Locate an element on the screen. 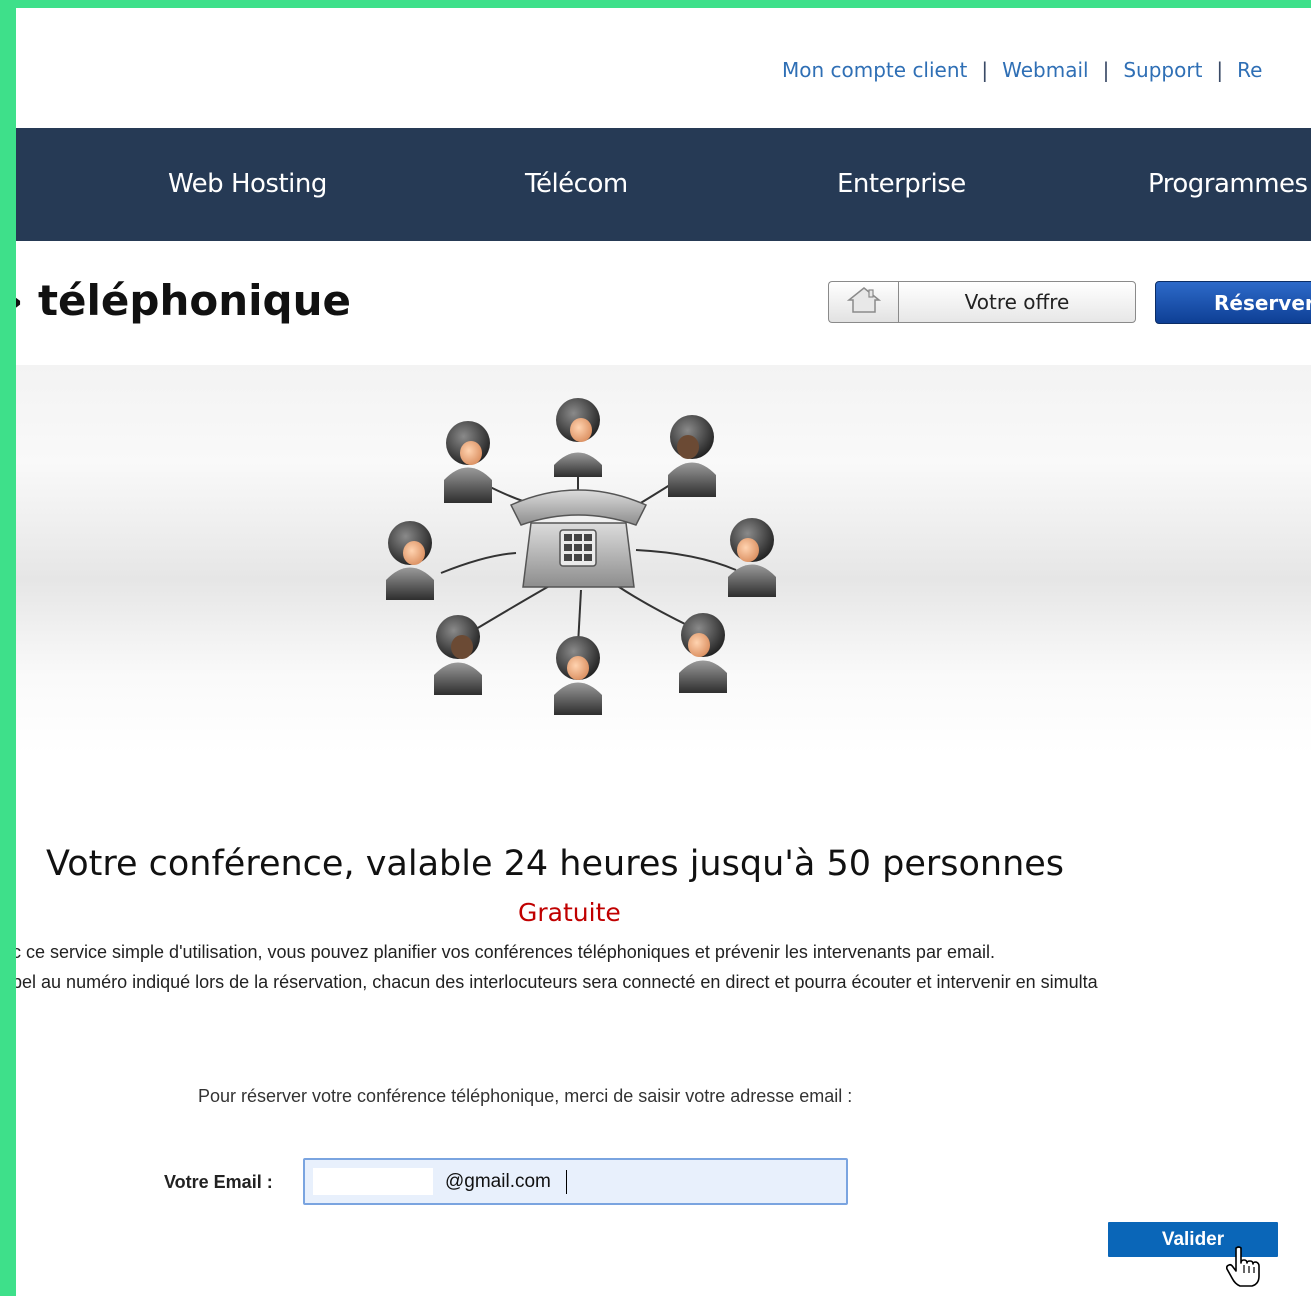  link-support: Support is located at coordinates (1162, 70).